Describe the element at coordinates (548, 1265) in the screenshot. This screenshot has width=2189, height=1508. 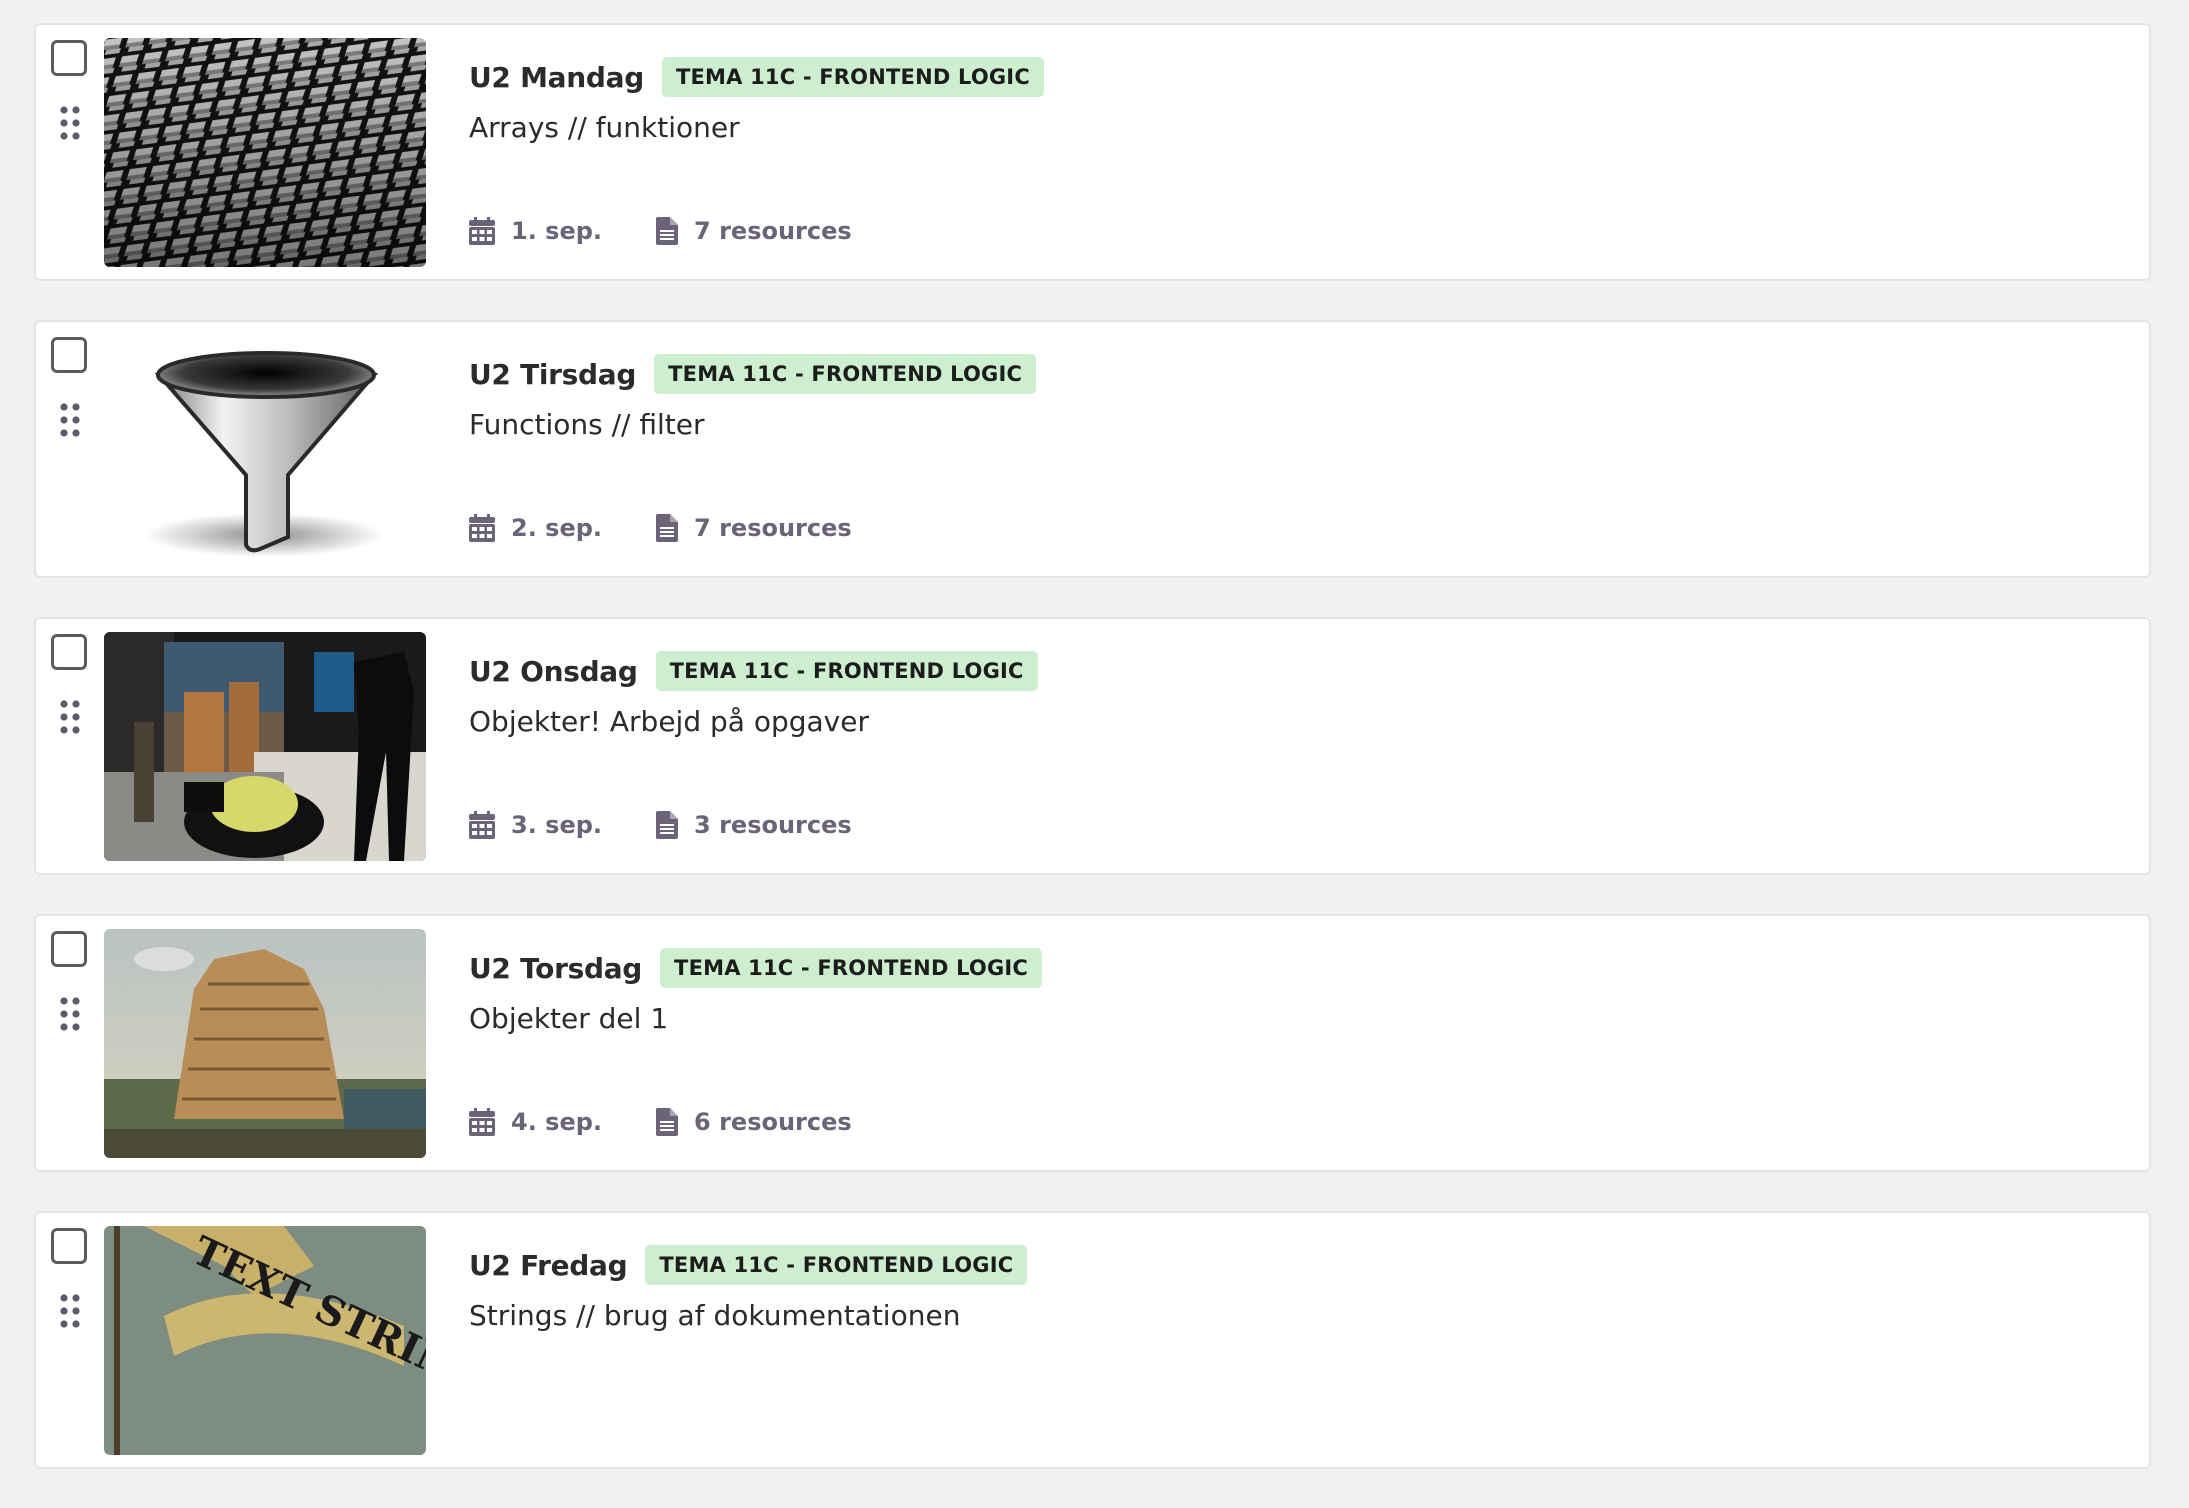
I see `lesson-title: U2 Fredag` at that location.